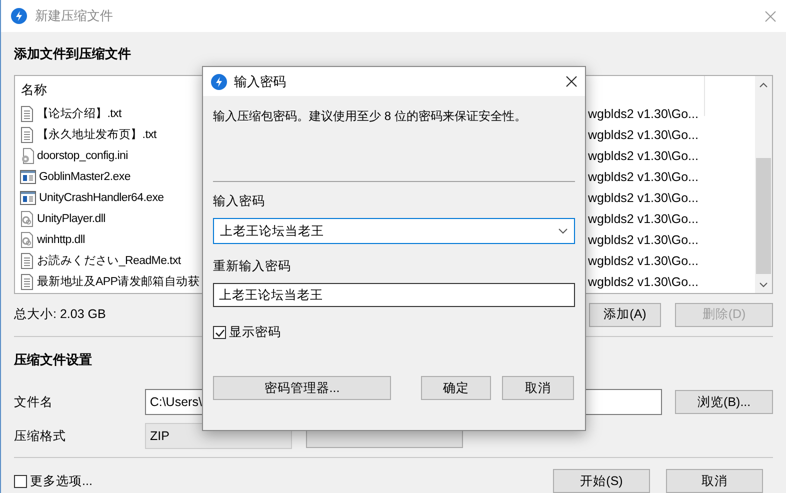  Describe the element at coordinates (53, 360) in the screenshot. I see `section-heading: 压缩文件设置` at that location.